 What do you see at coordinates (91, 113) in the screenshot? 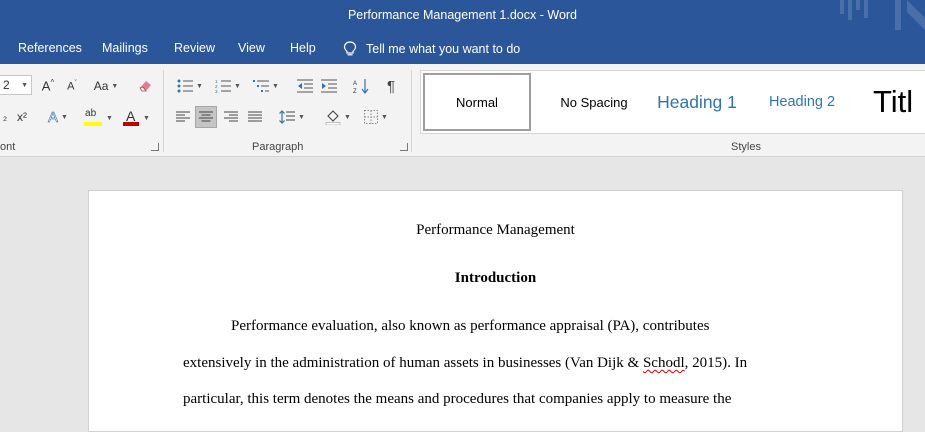
I see `highlight-glyph: ab` at bounding box center [91, 113].